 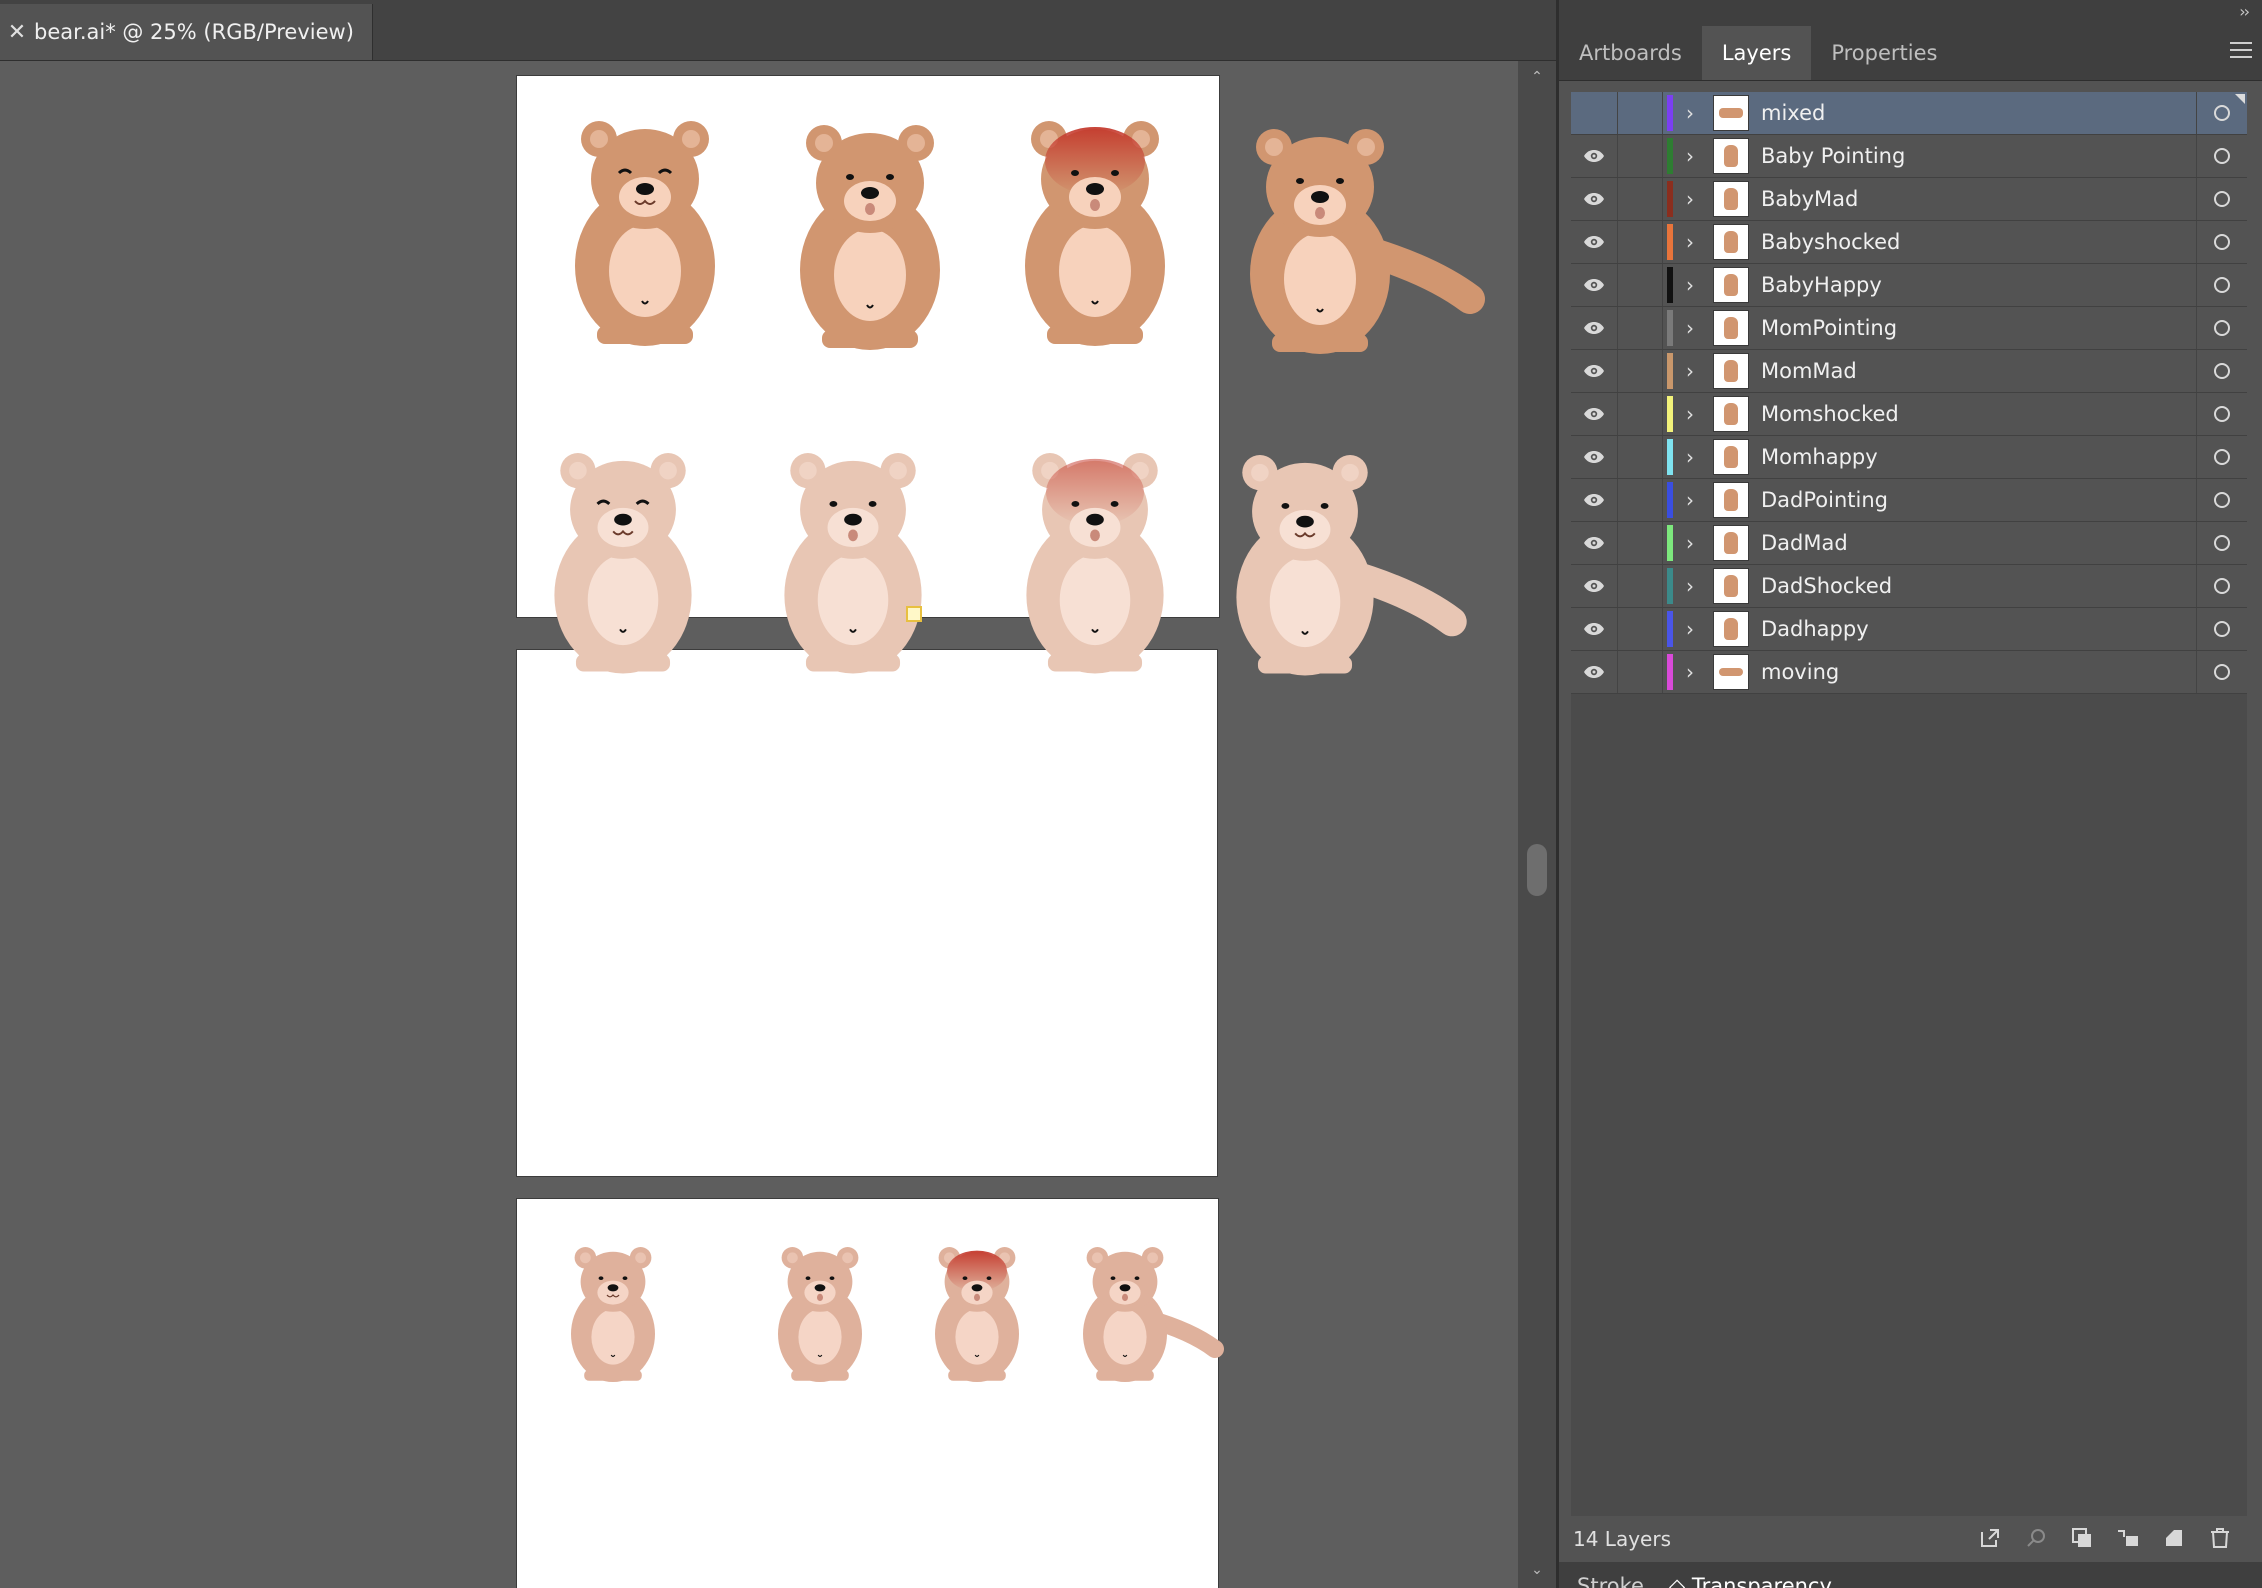 I want to click on layer-row: › Momhappy, so click(x=1909, y=457).